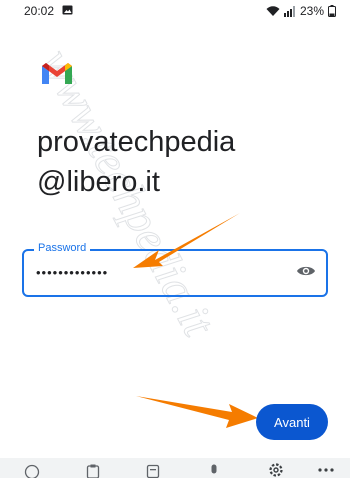  What do you see at coordinates (67, 10) in the screenshot?
I see `image-icon` at bounding box center [67, 10].